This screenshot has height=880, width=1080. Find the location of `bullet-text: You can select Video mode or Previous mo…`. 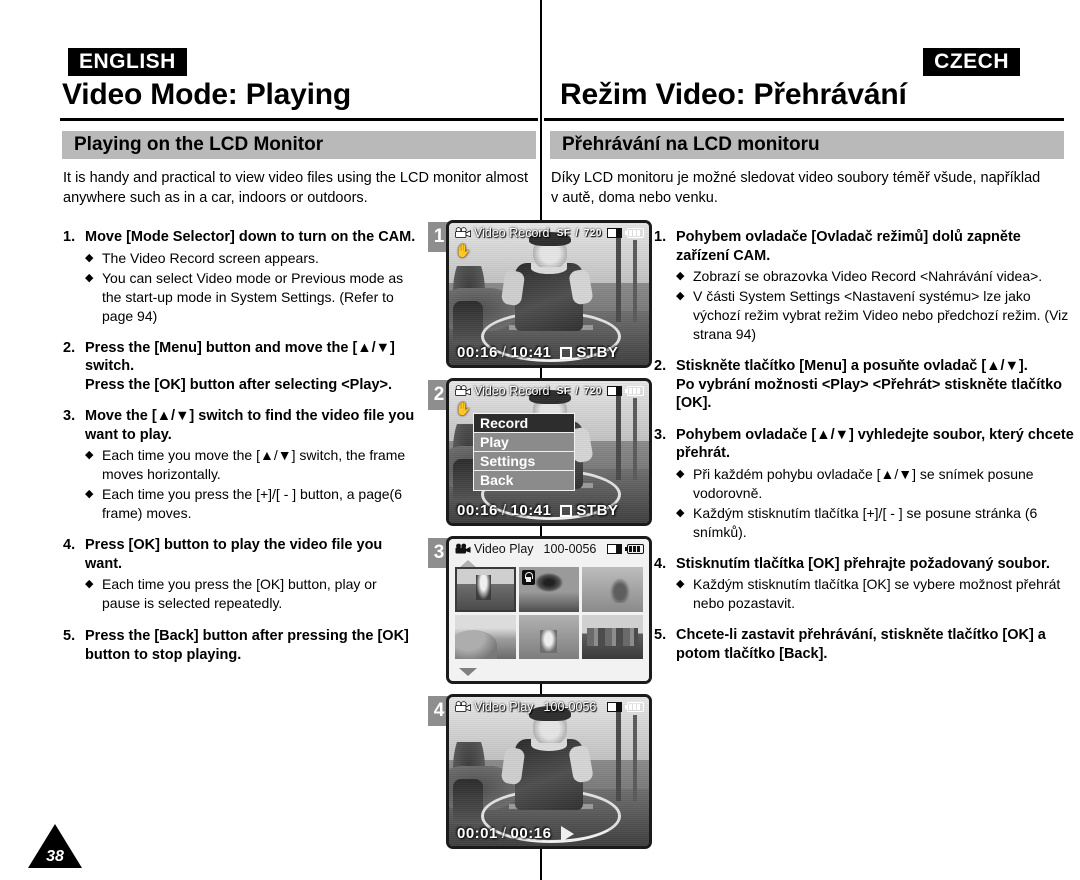

bullet-text: You can select Video mode or Previous mo… is located at coordinates (253, 296).